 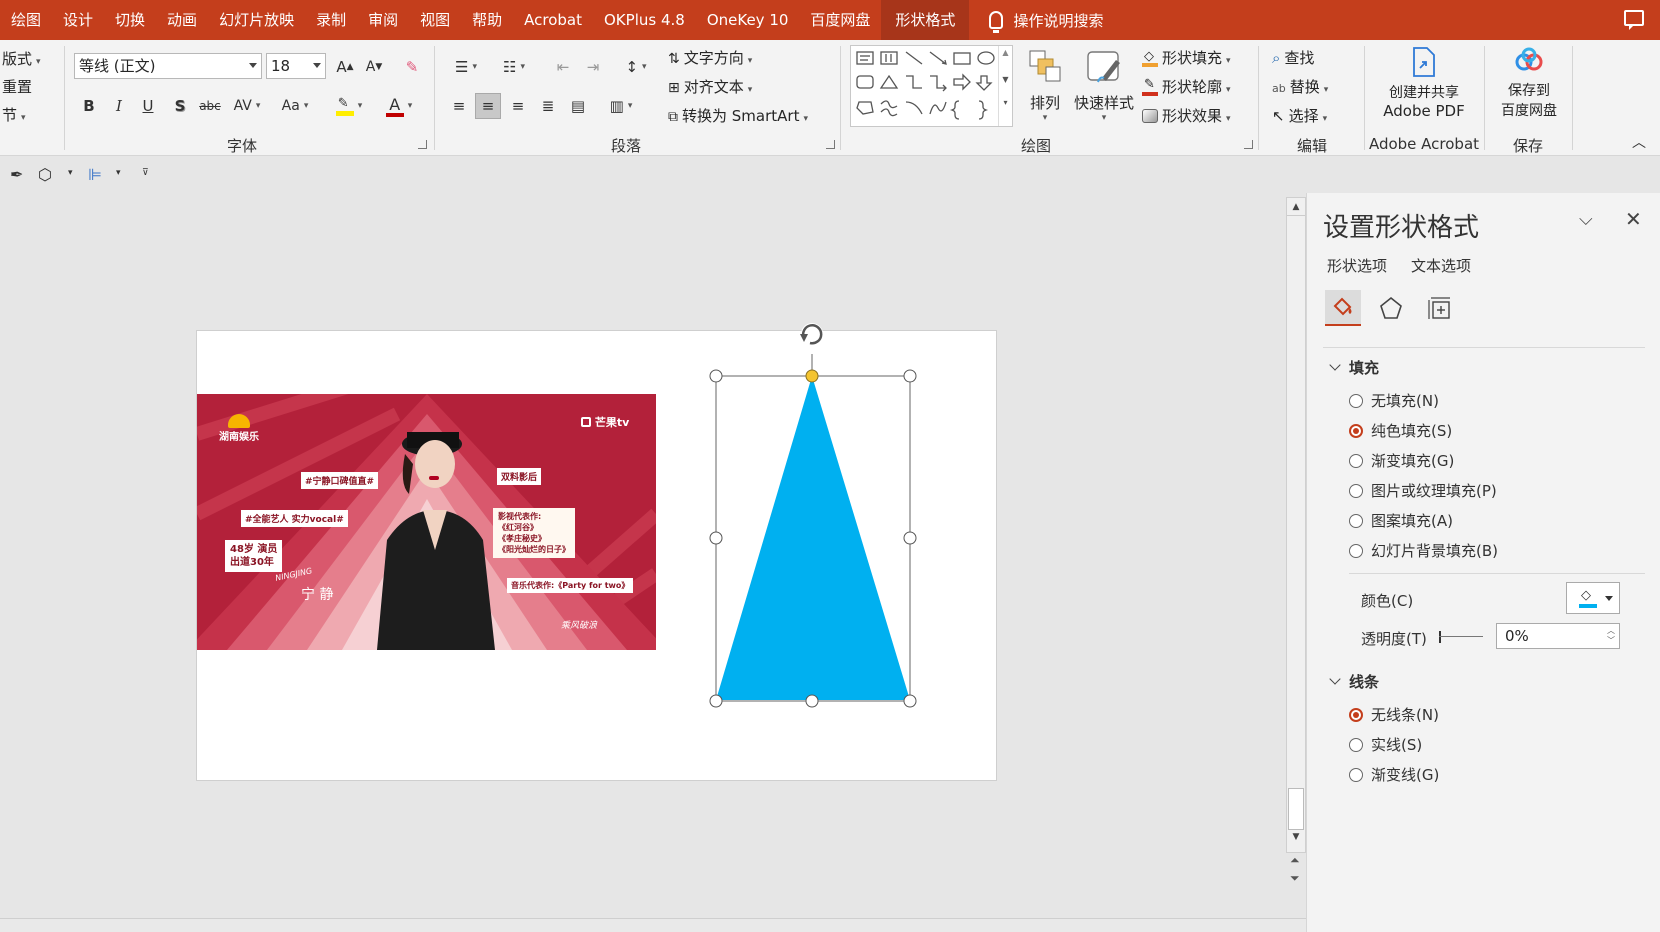 I want to click on selected-triangle-shape, so click(x=810, y=520).